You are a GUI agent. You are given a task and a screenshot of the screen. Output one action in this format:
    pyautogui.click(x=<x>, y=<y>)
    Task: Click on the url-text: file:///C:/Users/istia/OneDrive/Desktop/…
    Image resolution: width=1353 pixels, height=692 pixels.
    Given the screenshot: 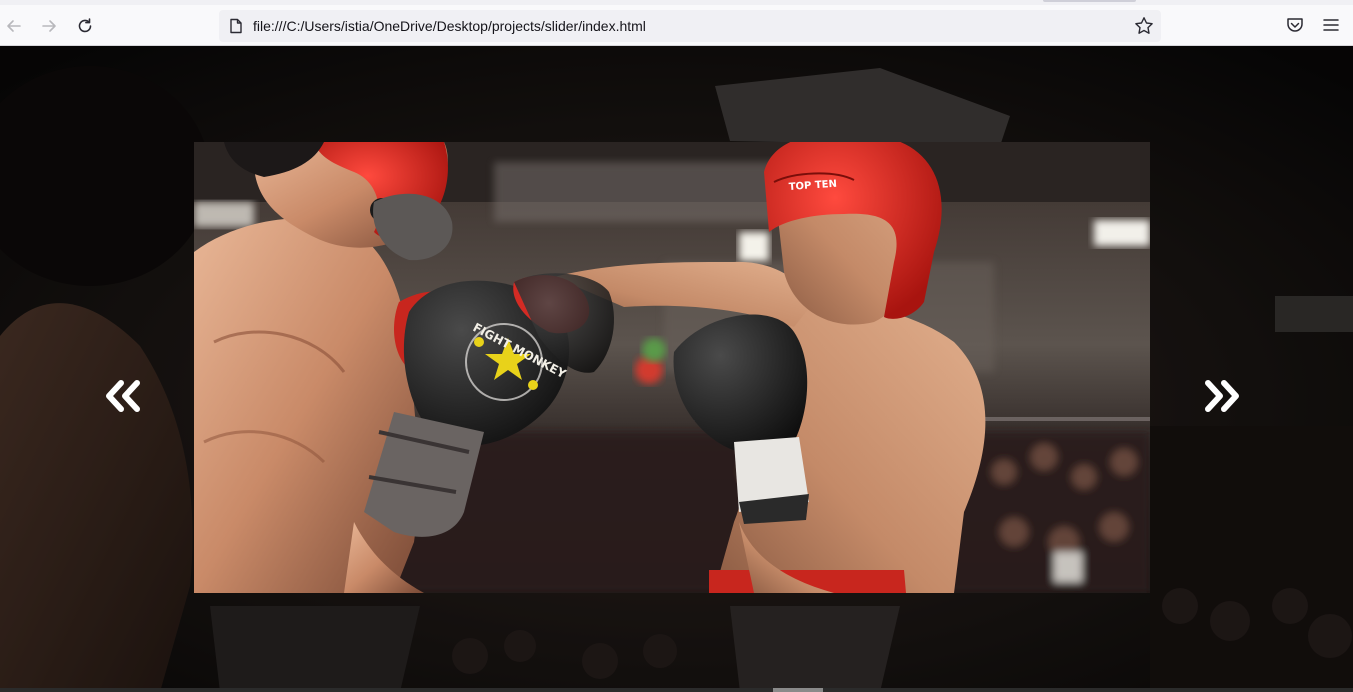 What is the action you would take?
    pyautogui.click(x=449, y=26)
    